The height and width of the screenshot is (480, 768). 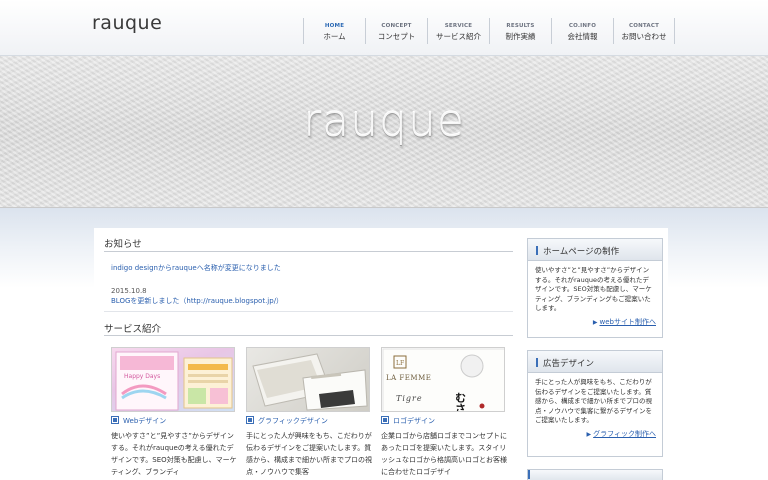 What do you see at coordinates (595, 250) in the screenshot?
I see `sidebar-box-title: ホームページの制作` at bounding box center [595, 250].